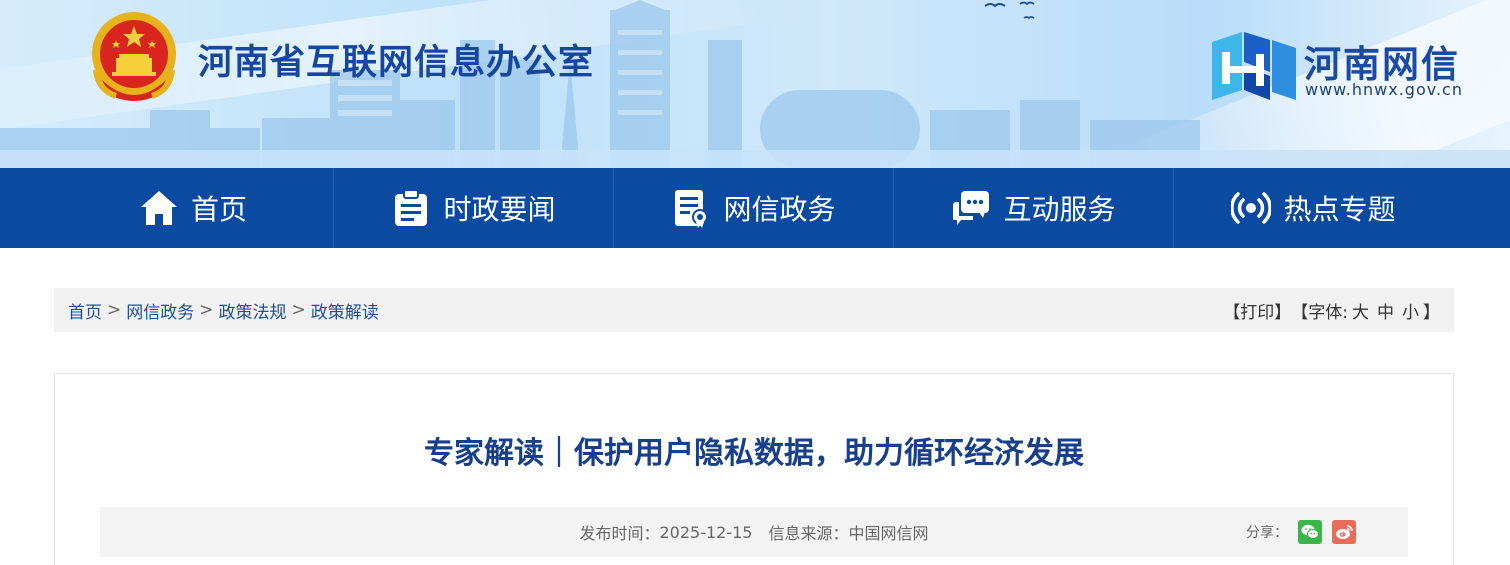 This screenshot has height=565, width=1510. Describe the element at coordinates (1410, 310) in the screenshot. I see `font-small-button: 小` at that location.